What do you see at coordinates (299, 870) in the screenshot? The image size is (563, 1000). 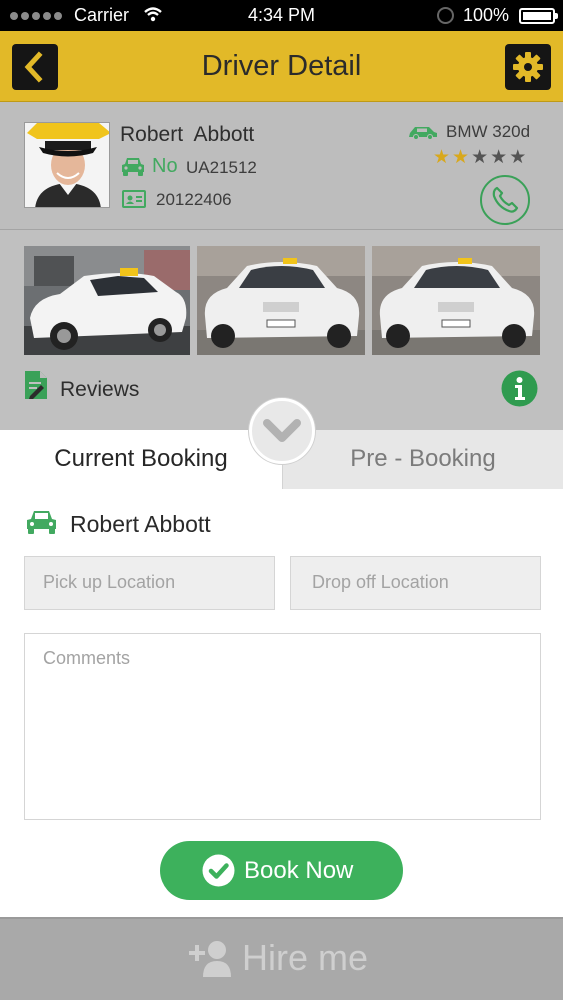 I see `book-now-label: Book Now` at bounding box center [299, 870].